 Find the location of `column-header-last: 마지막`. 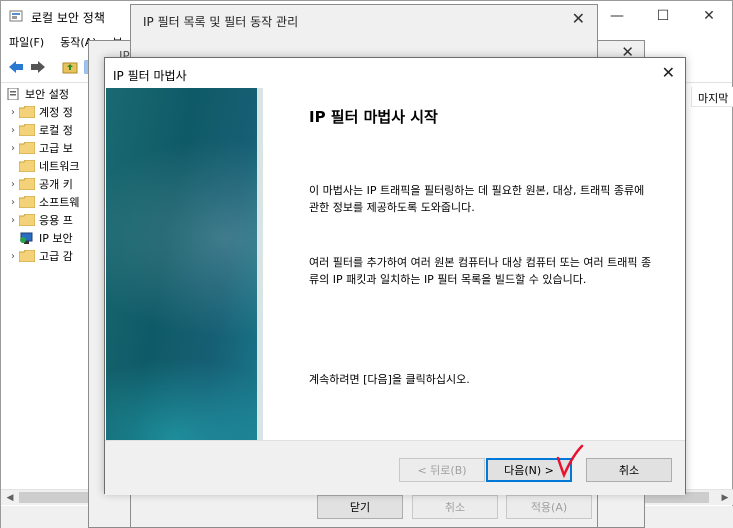

column-header-last: 마지막 is located at coordinates (712, 97).